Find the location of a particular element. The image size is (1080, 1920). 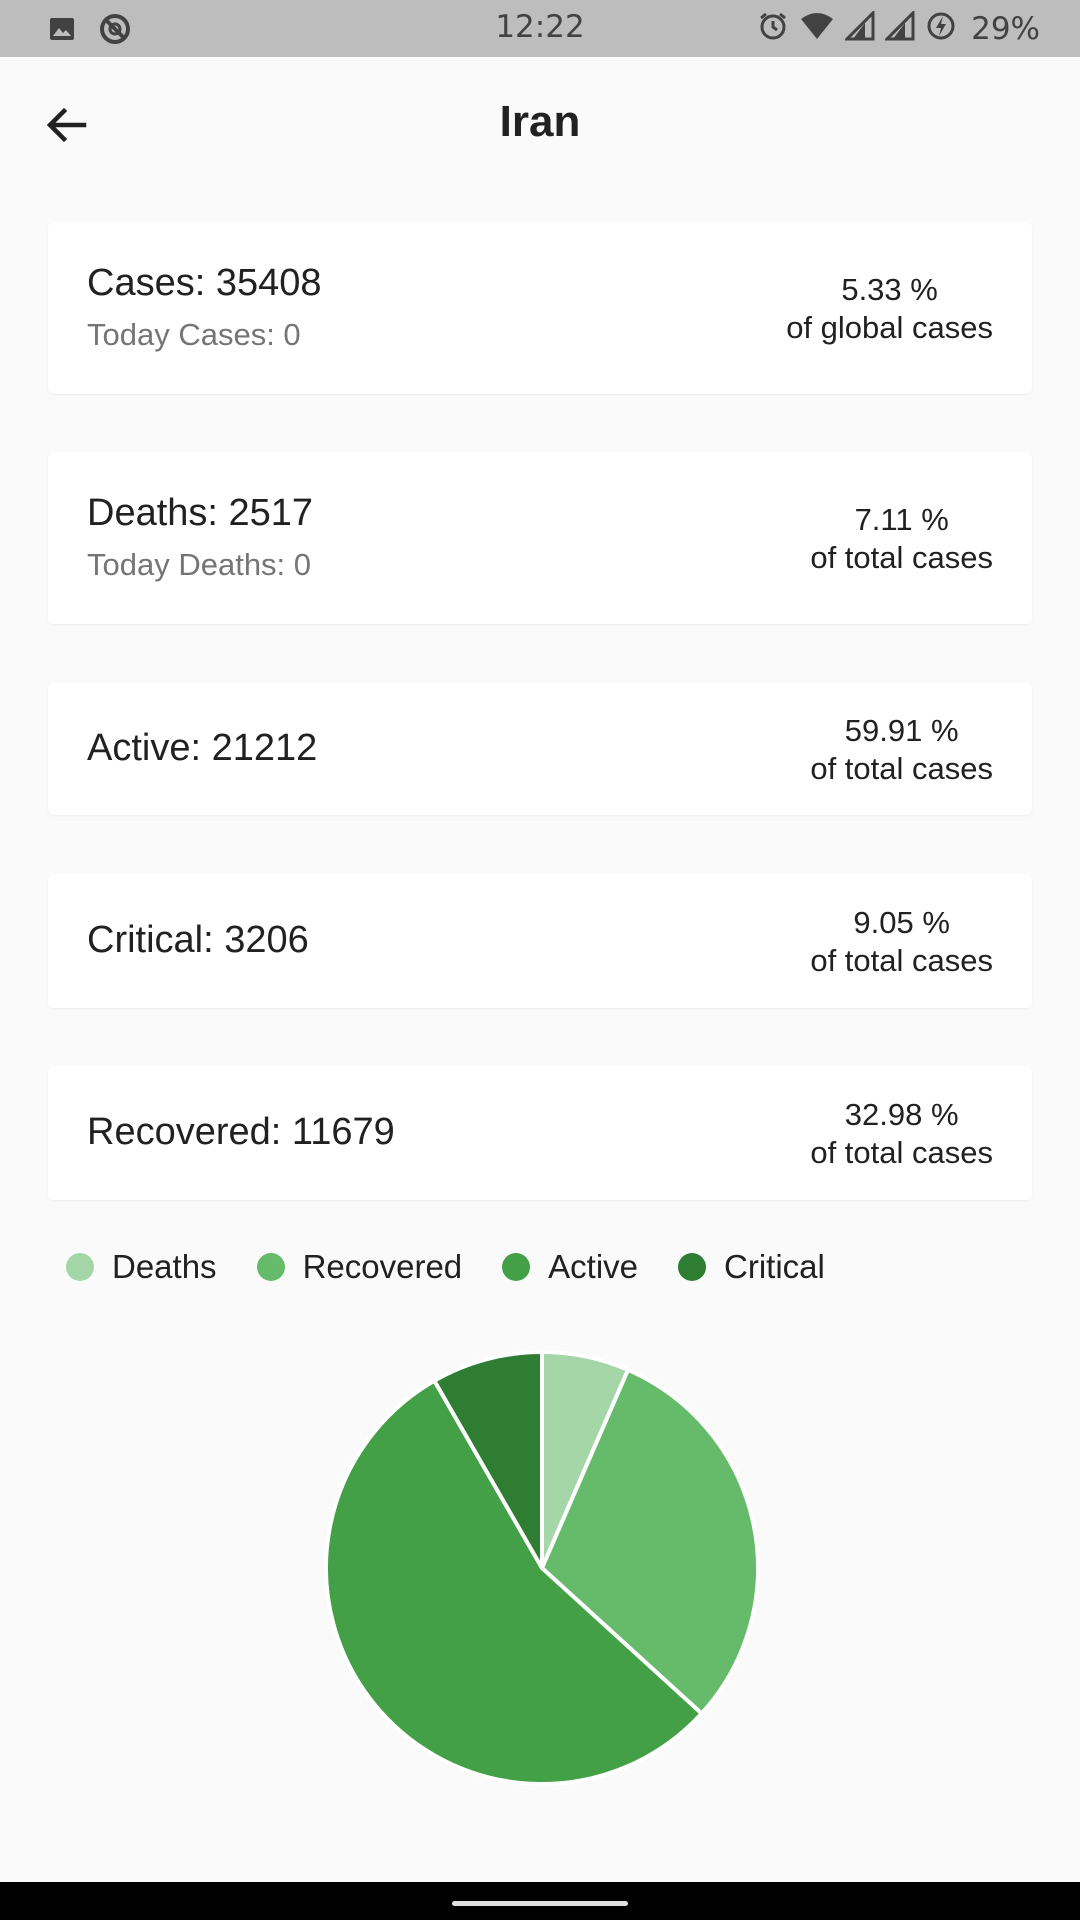

critical-percent-label: of total cases is located at coordinates (901, 960).